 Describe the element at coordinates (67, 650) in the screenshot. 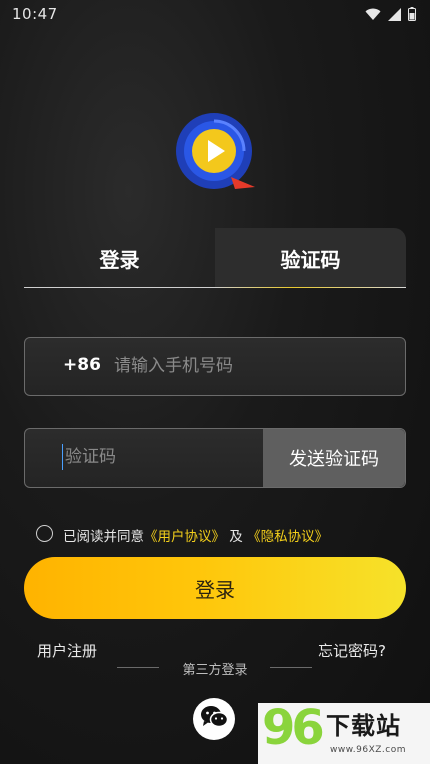

I see `register-link: 用户注册` at that location.